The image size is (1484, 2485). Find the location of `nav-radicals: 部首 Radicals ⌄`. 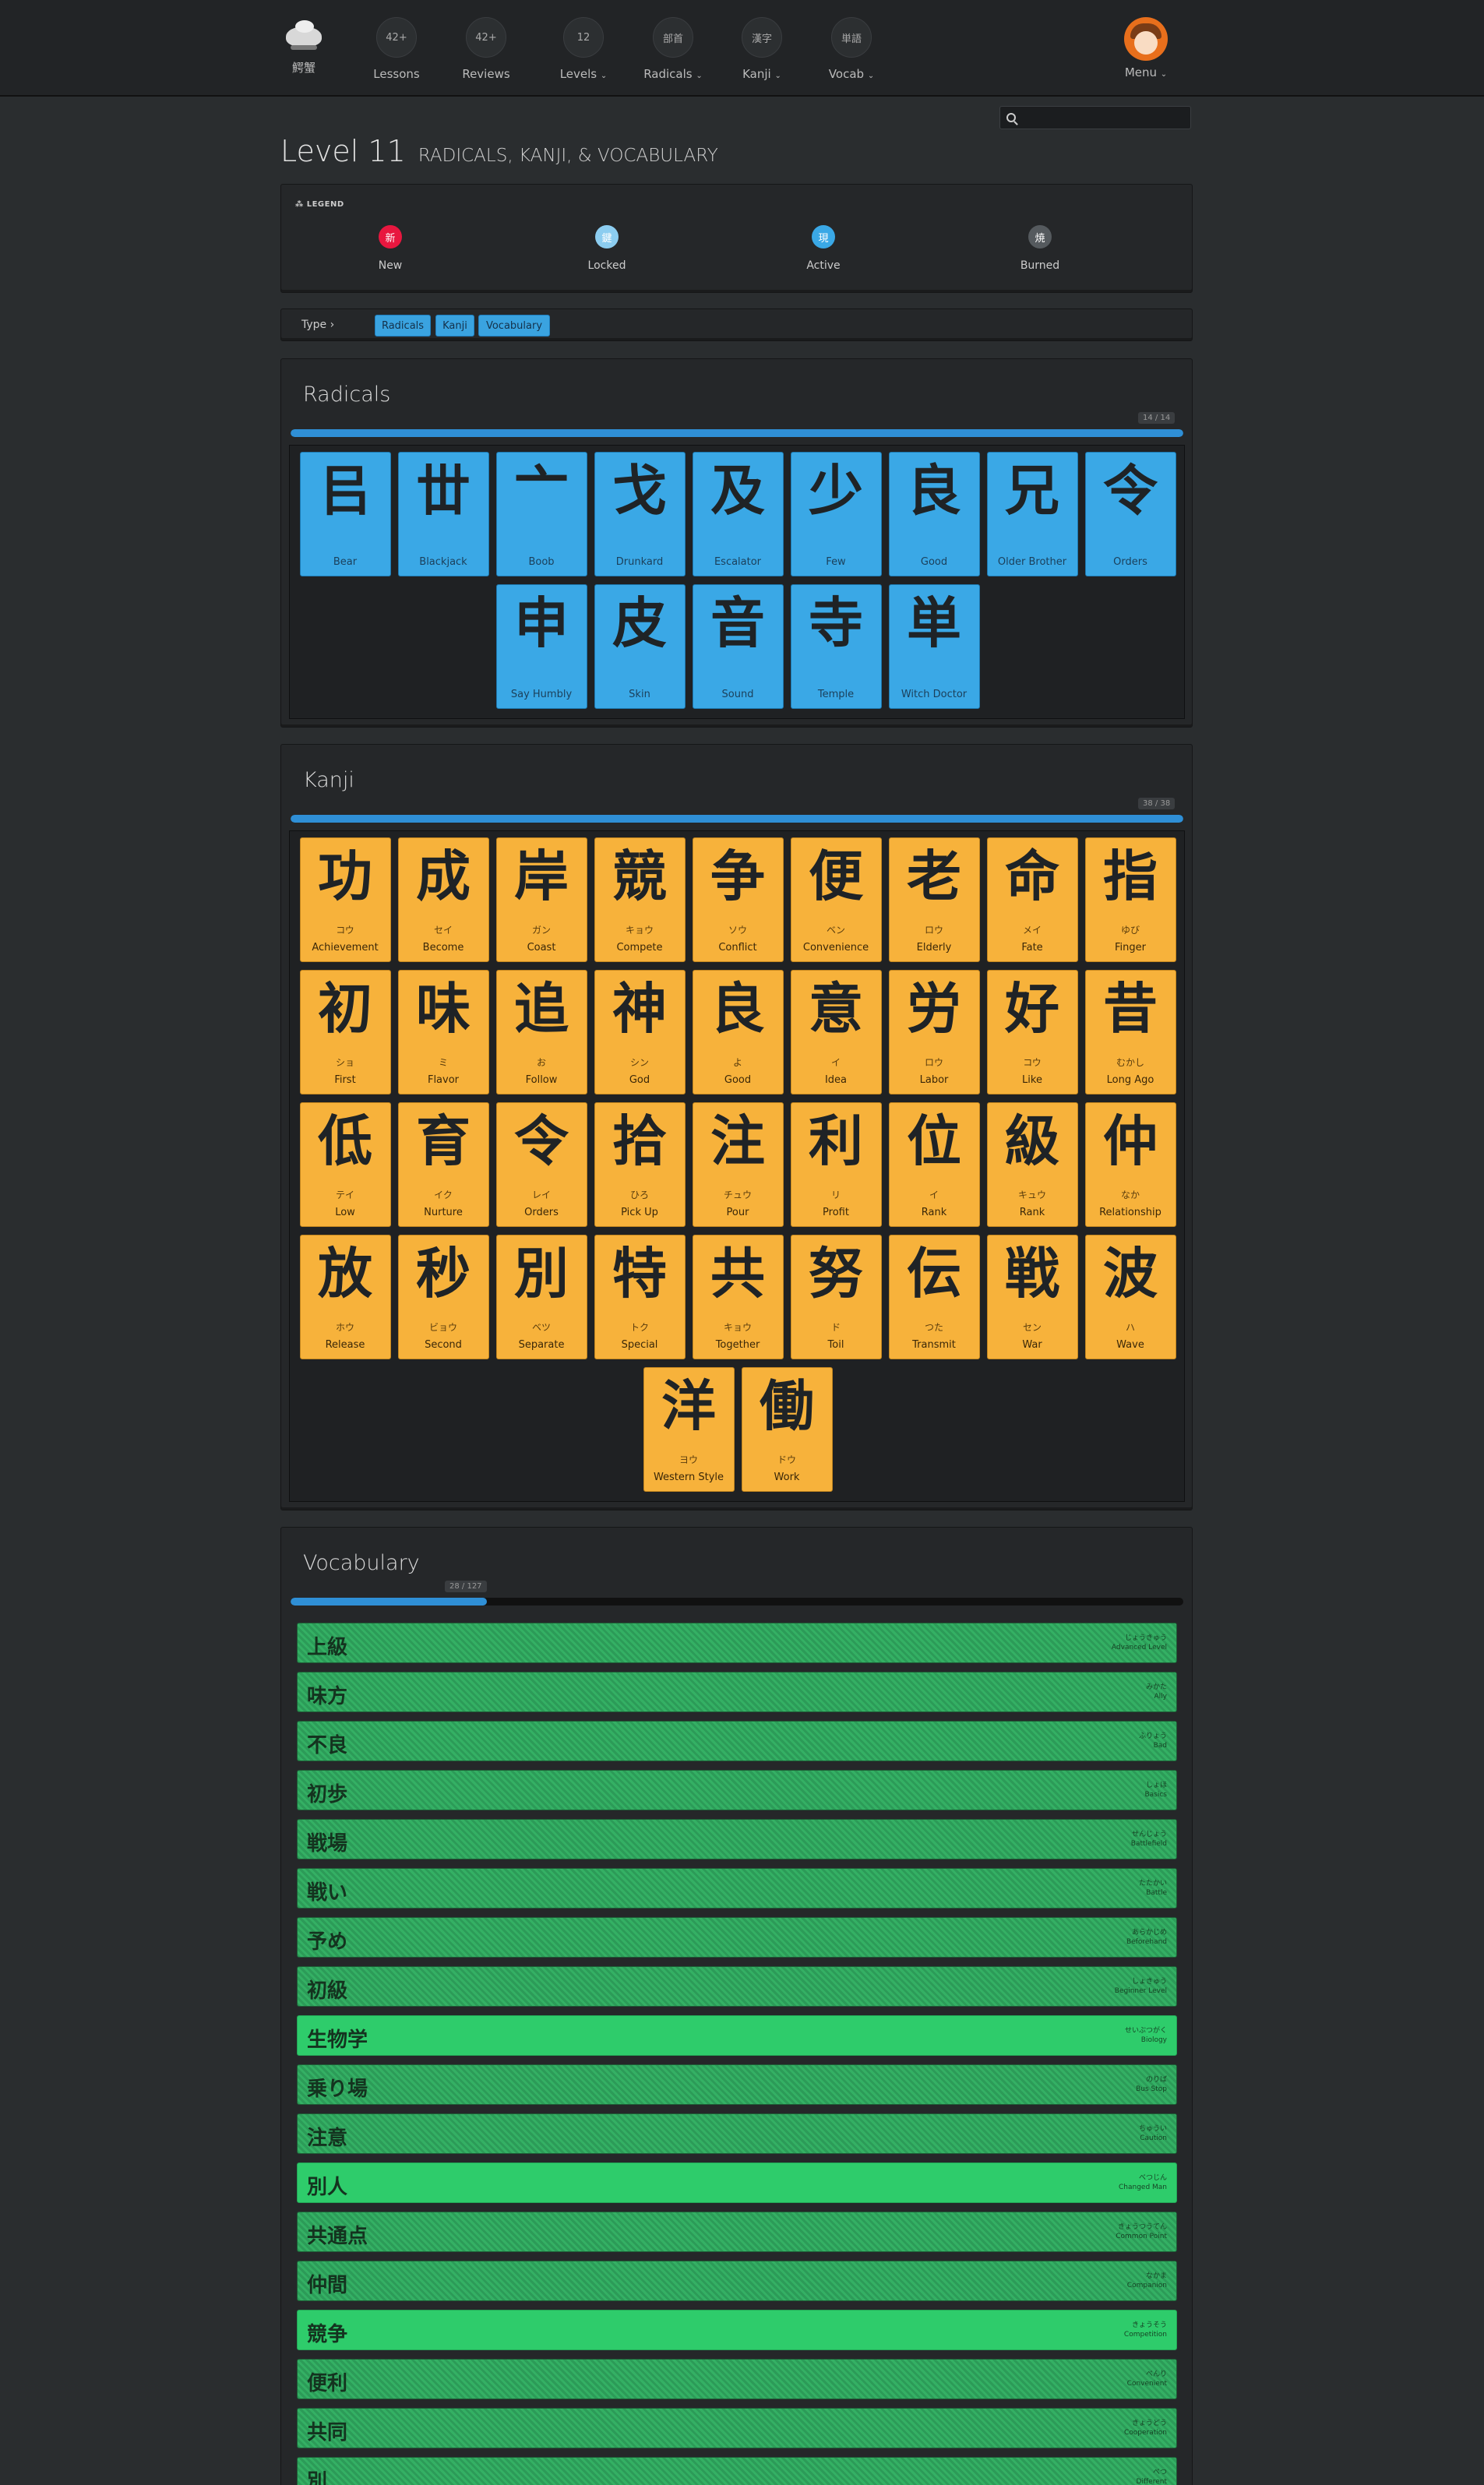

nav-radicals: 部首 Radicals ⌄ is located at coordinates (673, 49).